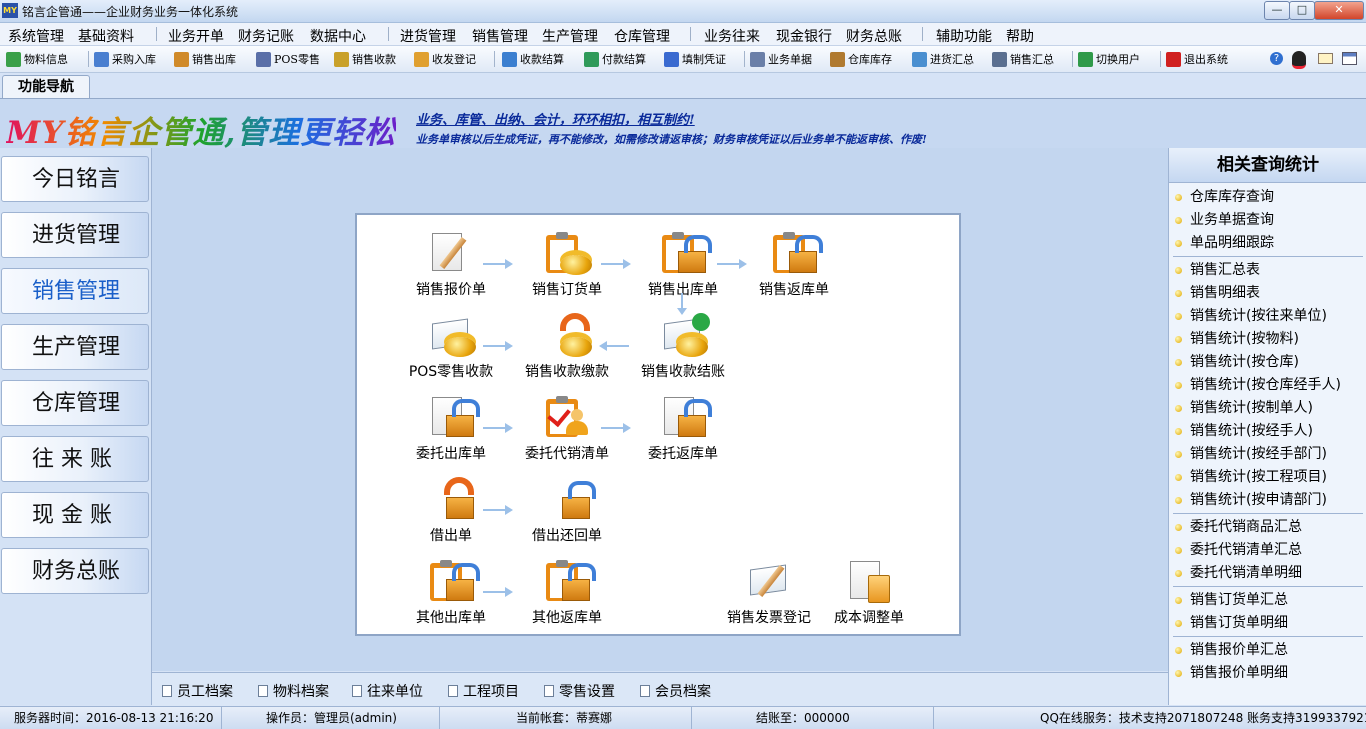  I want to click on menu-item: 现金银行, so click(804, 36).